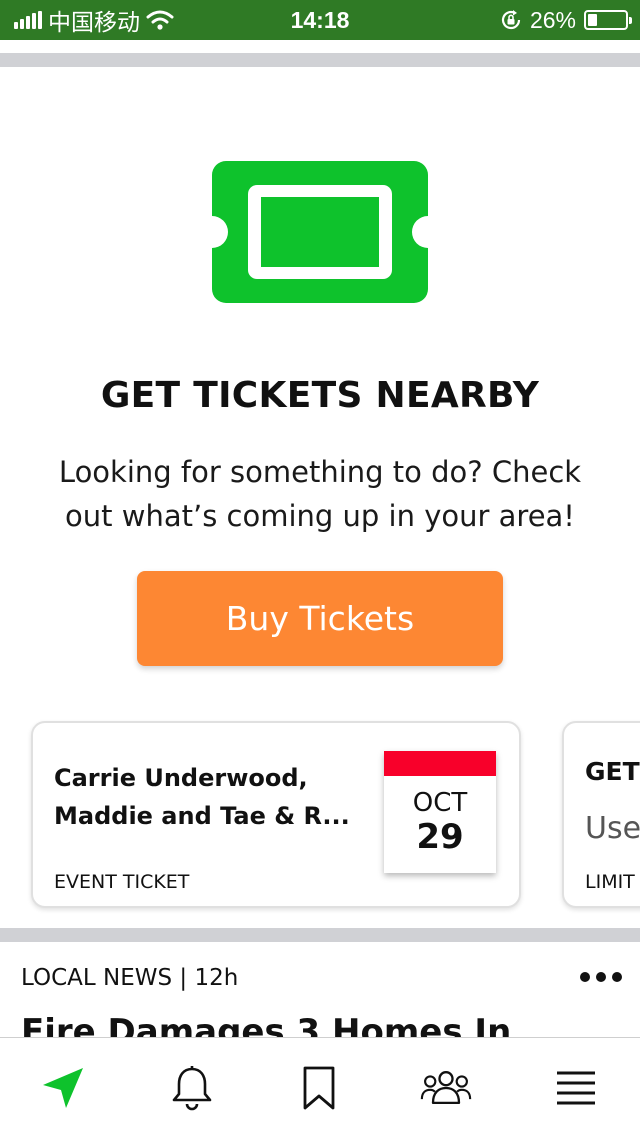  I want to click on nav-community, so click(446, 1088).